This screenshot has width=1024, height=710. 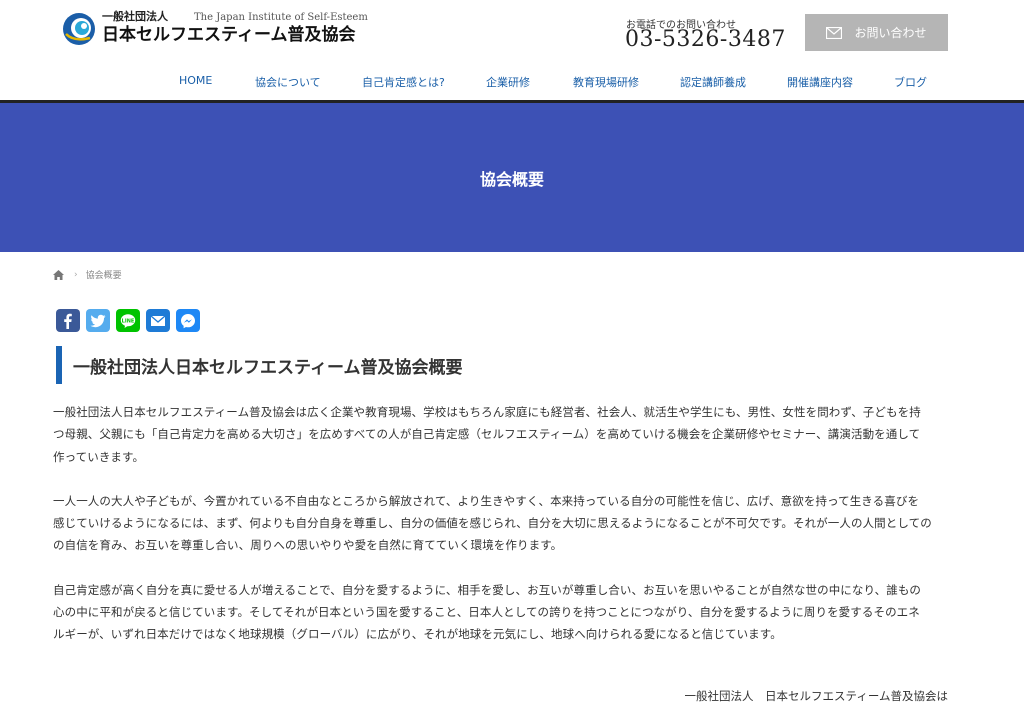 I want to click on messenger-share-button, so click(x=188, y=320).